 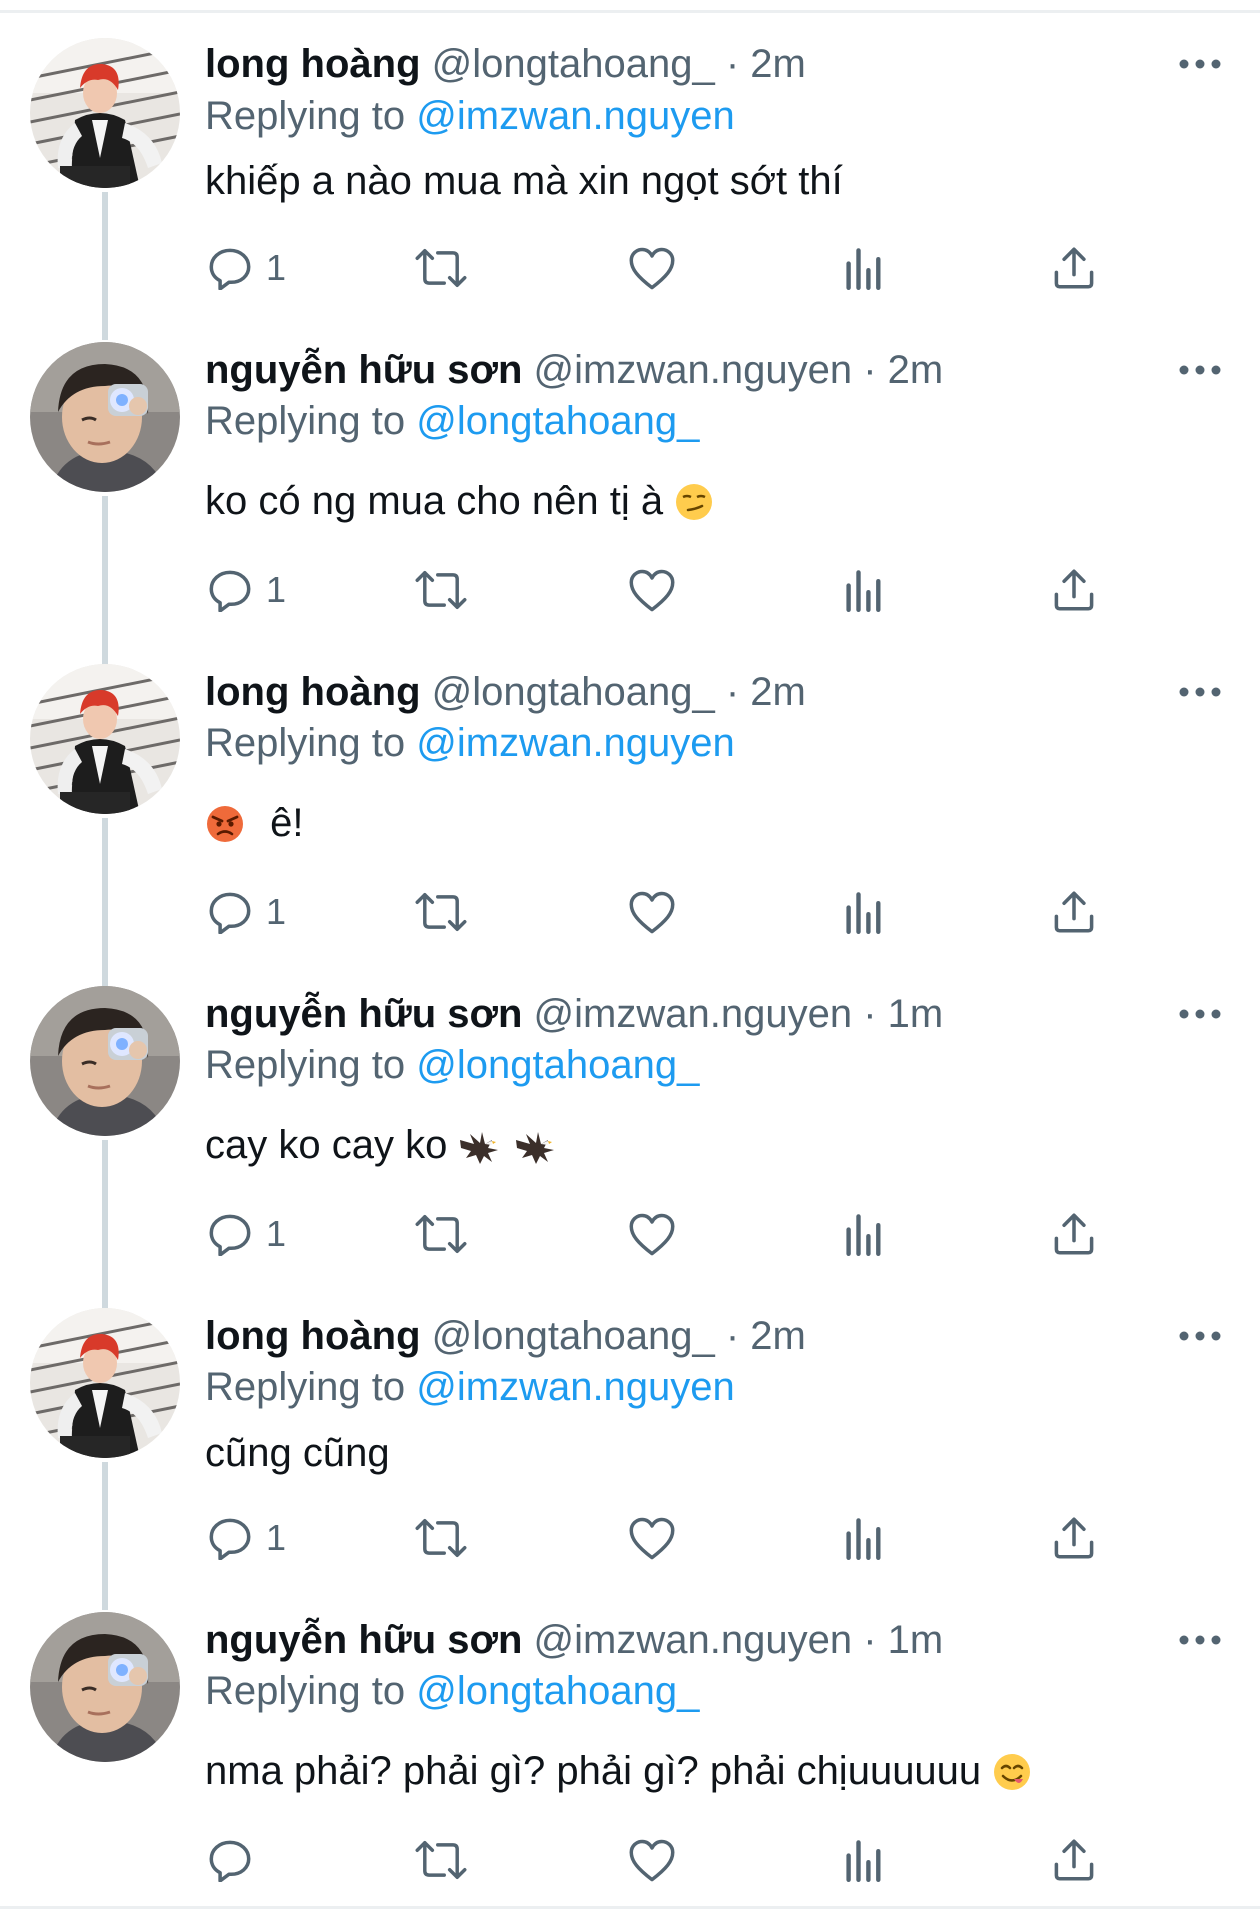 I want to click on replying-to-line: Replying to @imzwan.nguyen, so click(x=470, y=1387).